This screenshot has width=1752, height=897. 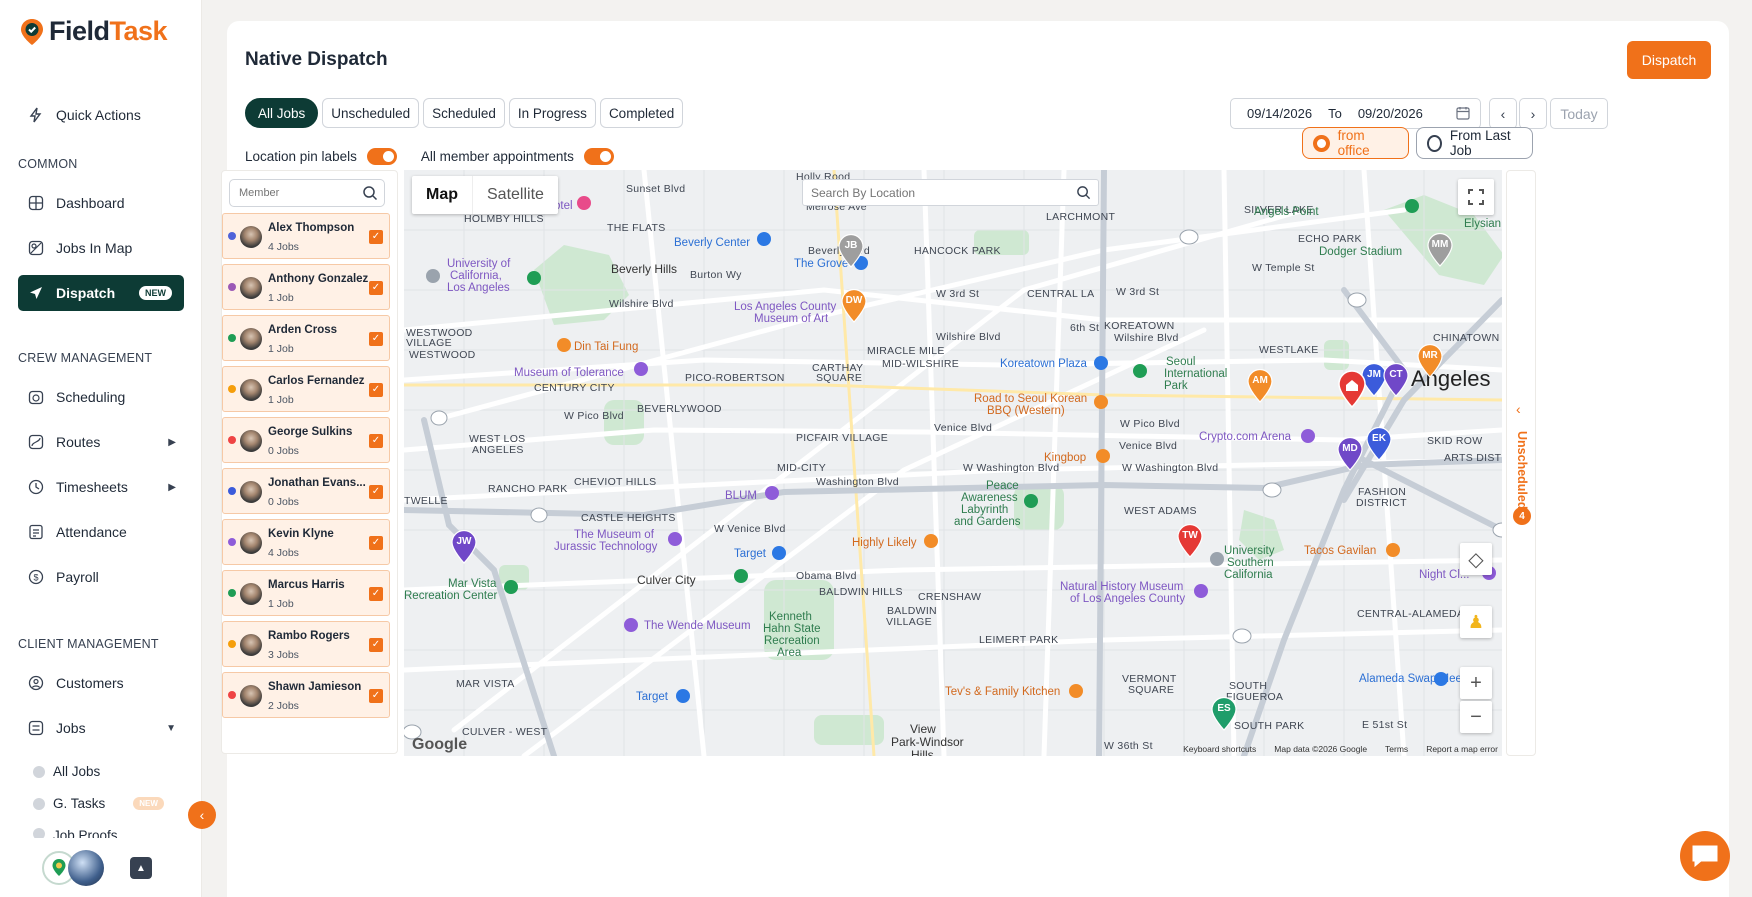 What do you see at coordinates (101, 203) in the screenshot?
I see `sidebar-item-dashboard: Dashboard` at bounding box center [101, 203].